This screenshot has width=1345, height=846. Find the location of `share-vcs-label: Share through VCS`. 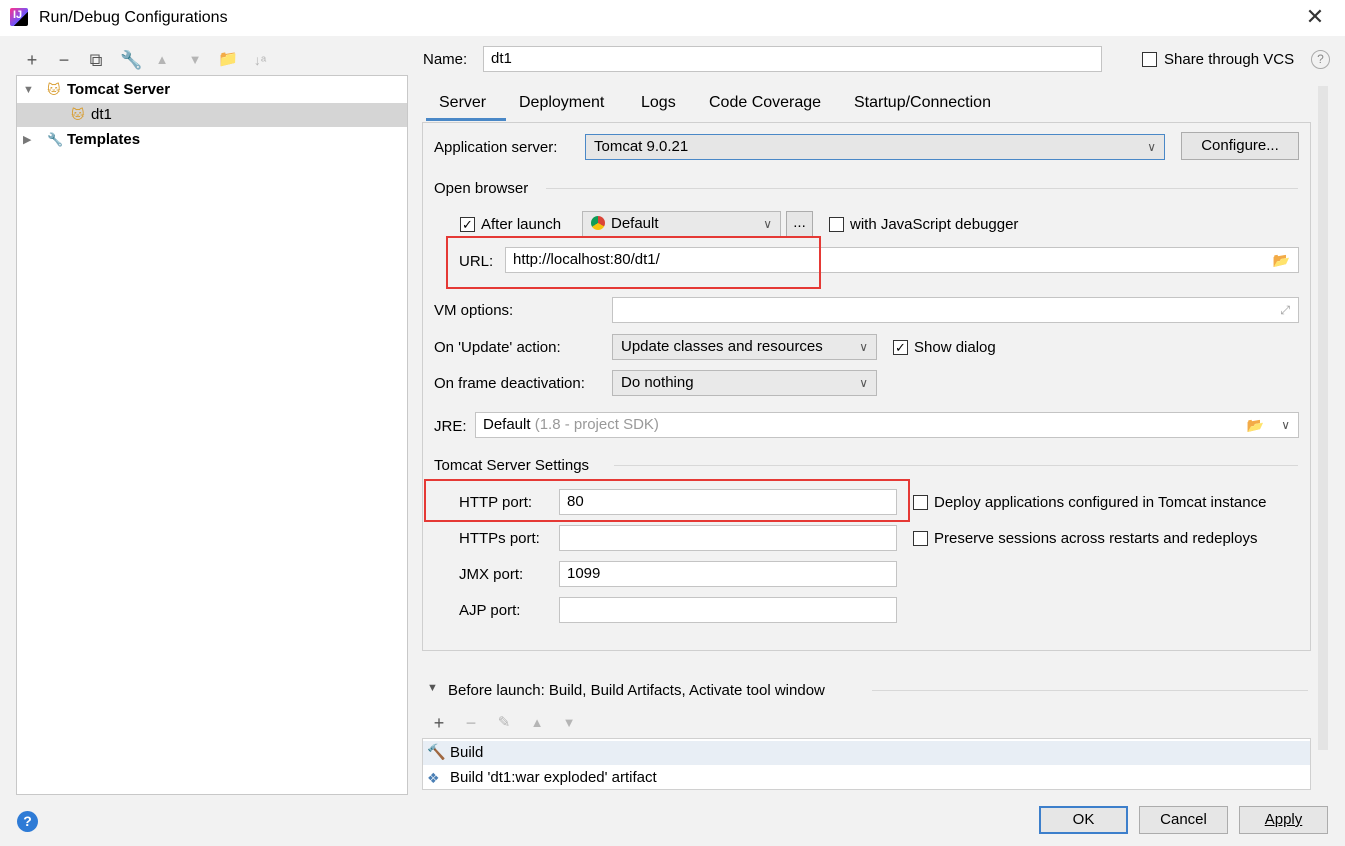

share-vcs-label: Share through VCS is located at coordinates (1229, 59).